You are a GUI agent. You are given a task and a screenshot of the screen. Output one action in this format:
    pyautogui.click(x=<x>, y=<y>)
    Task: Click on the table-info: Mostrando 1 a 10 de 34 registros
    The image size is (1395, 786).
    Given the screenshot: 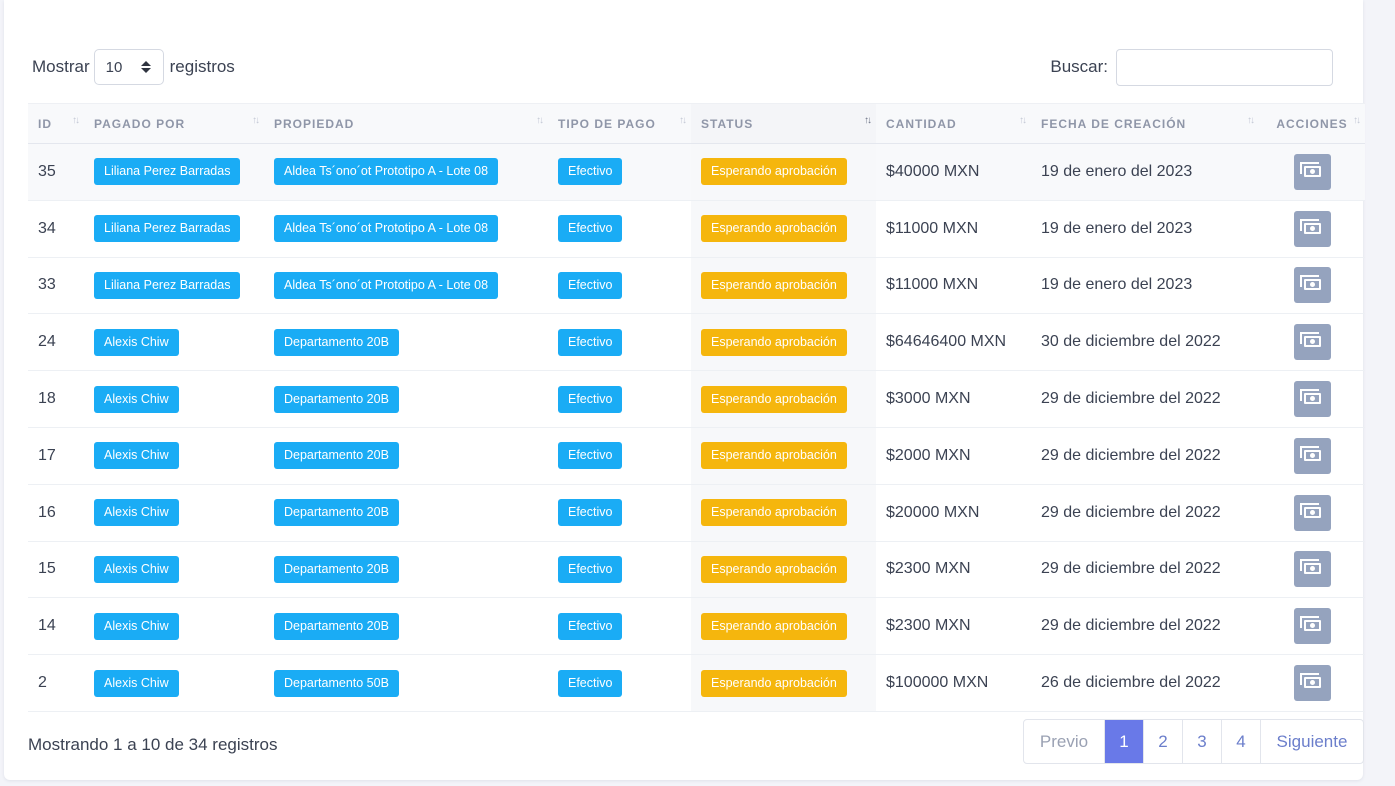 What is the action you would take?
    pyautogui.click(x=153, y=744)
    